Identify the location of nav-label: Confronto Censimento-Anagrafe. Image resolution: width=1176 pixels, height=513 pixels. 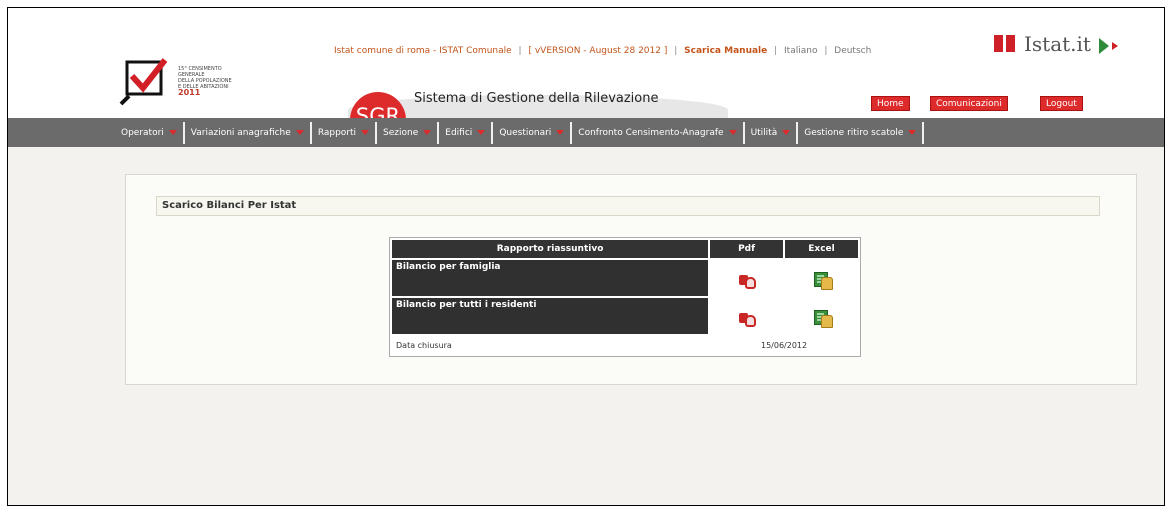
(651, 132).